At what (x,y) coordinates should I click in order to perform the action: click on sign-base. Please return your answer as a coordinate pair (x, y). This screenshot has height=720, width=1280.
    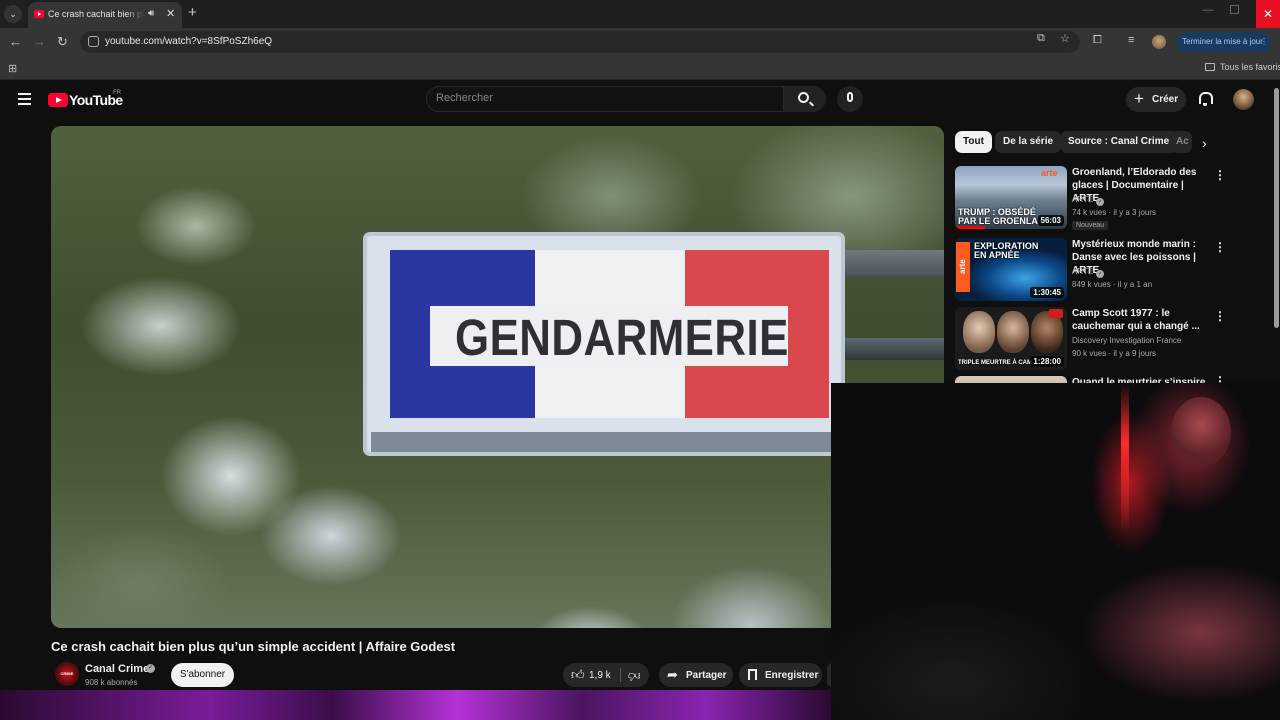
    Looking at the image, I should click on (605, 442).